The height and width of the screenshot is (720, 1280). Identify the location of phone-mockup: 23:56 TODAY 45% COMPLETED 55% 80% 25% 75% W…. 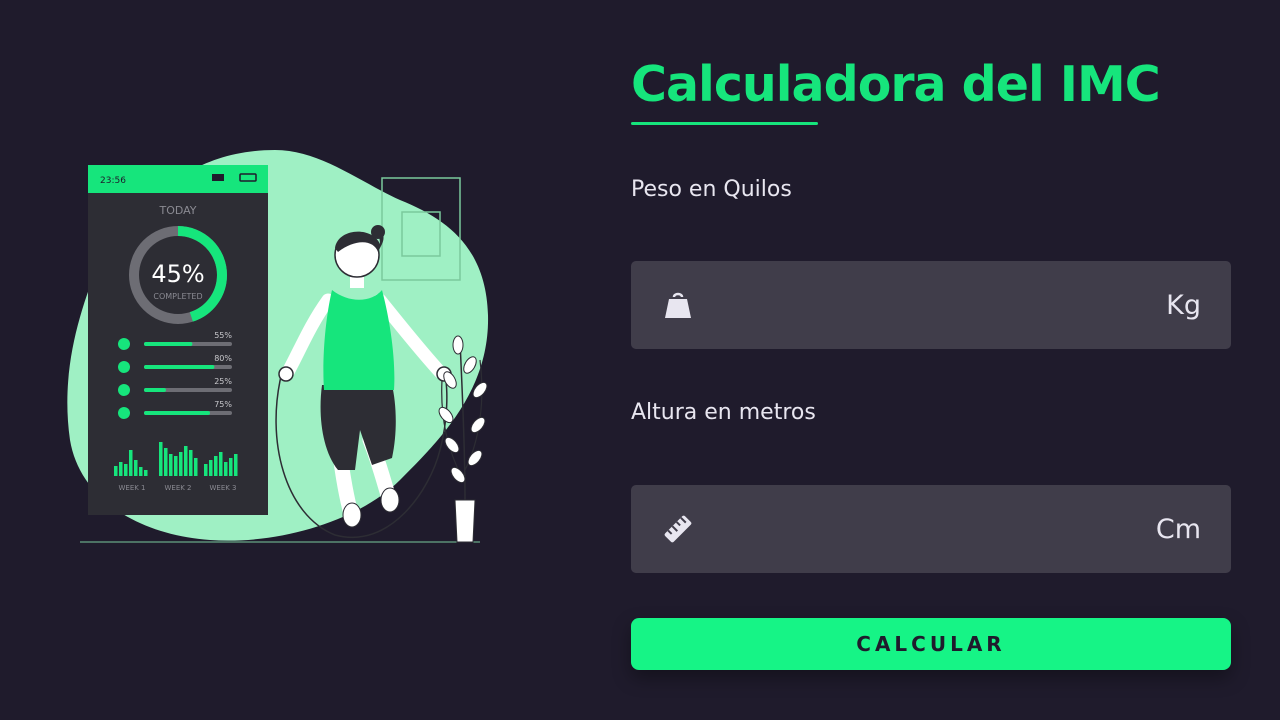
(178, 340).